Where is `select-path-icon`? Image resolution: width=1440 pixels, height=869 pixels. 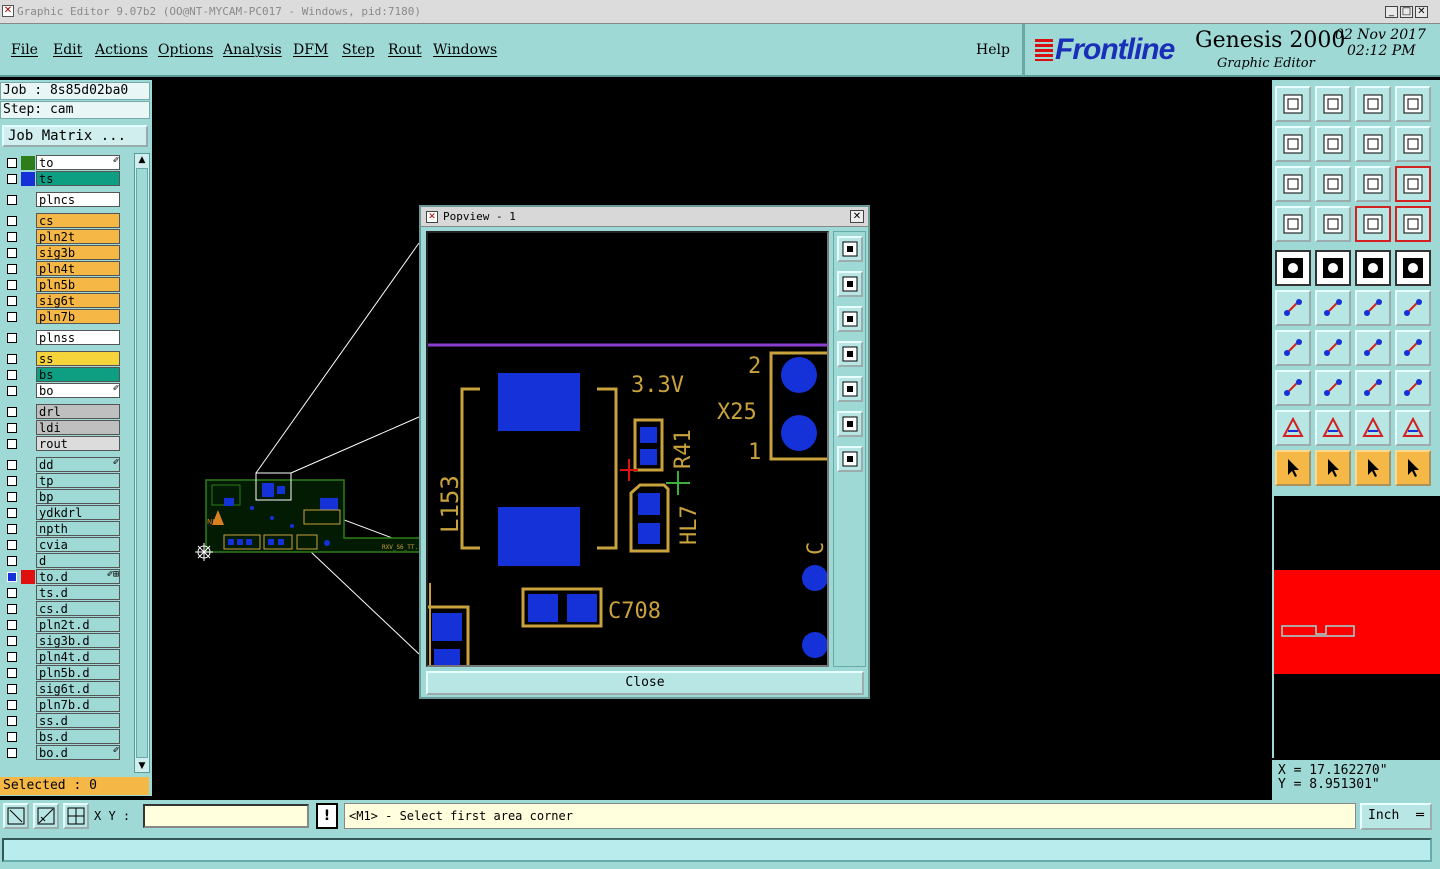 select-path-icon is located at coordinates (1413, 468).